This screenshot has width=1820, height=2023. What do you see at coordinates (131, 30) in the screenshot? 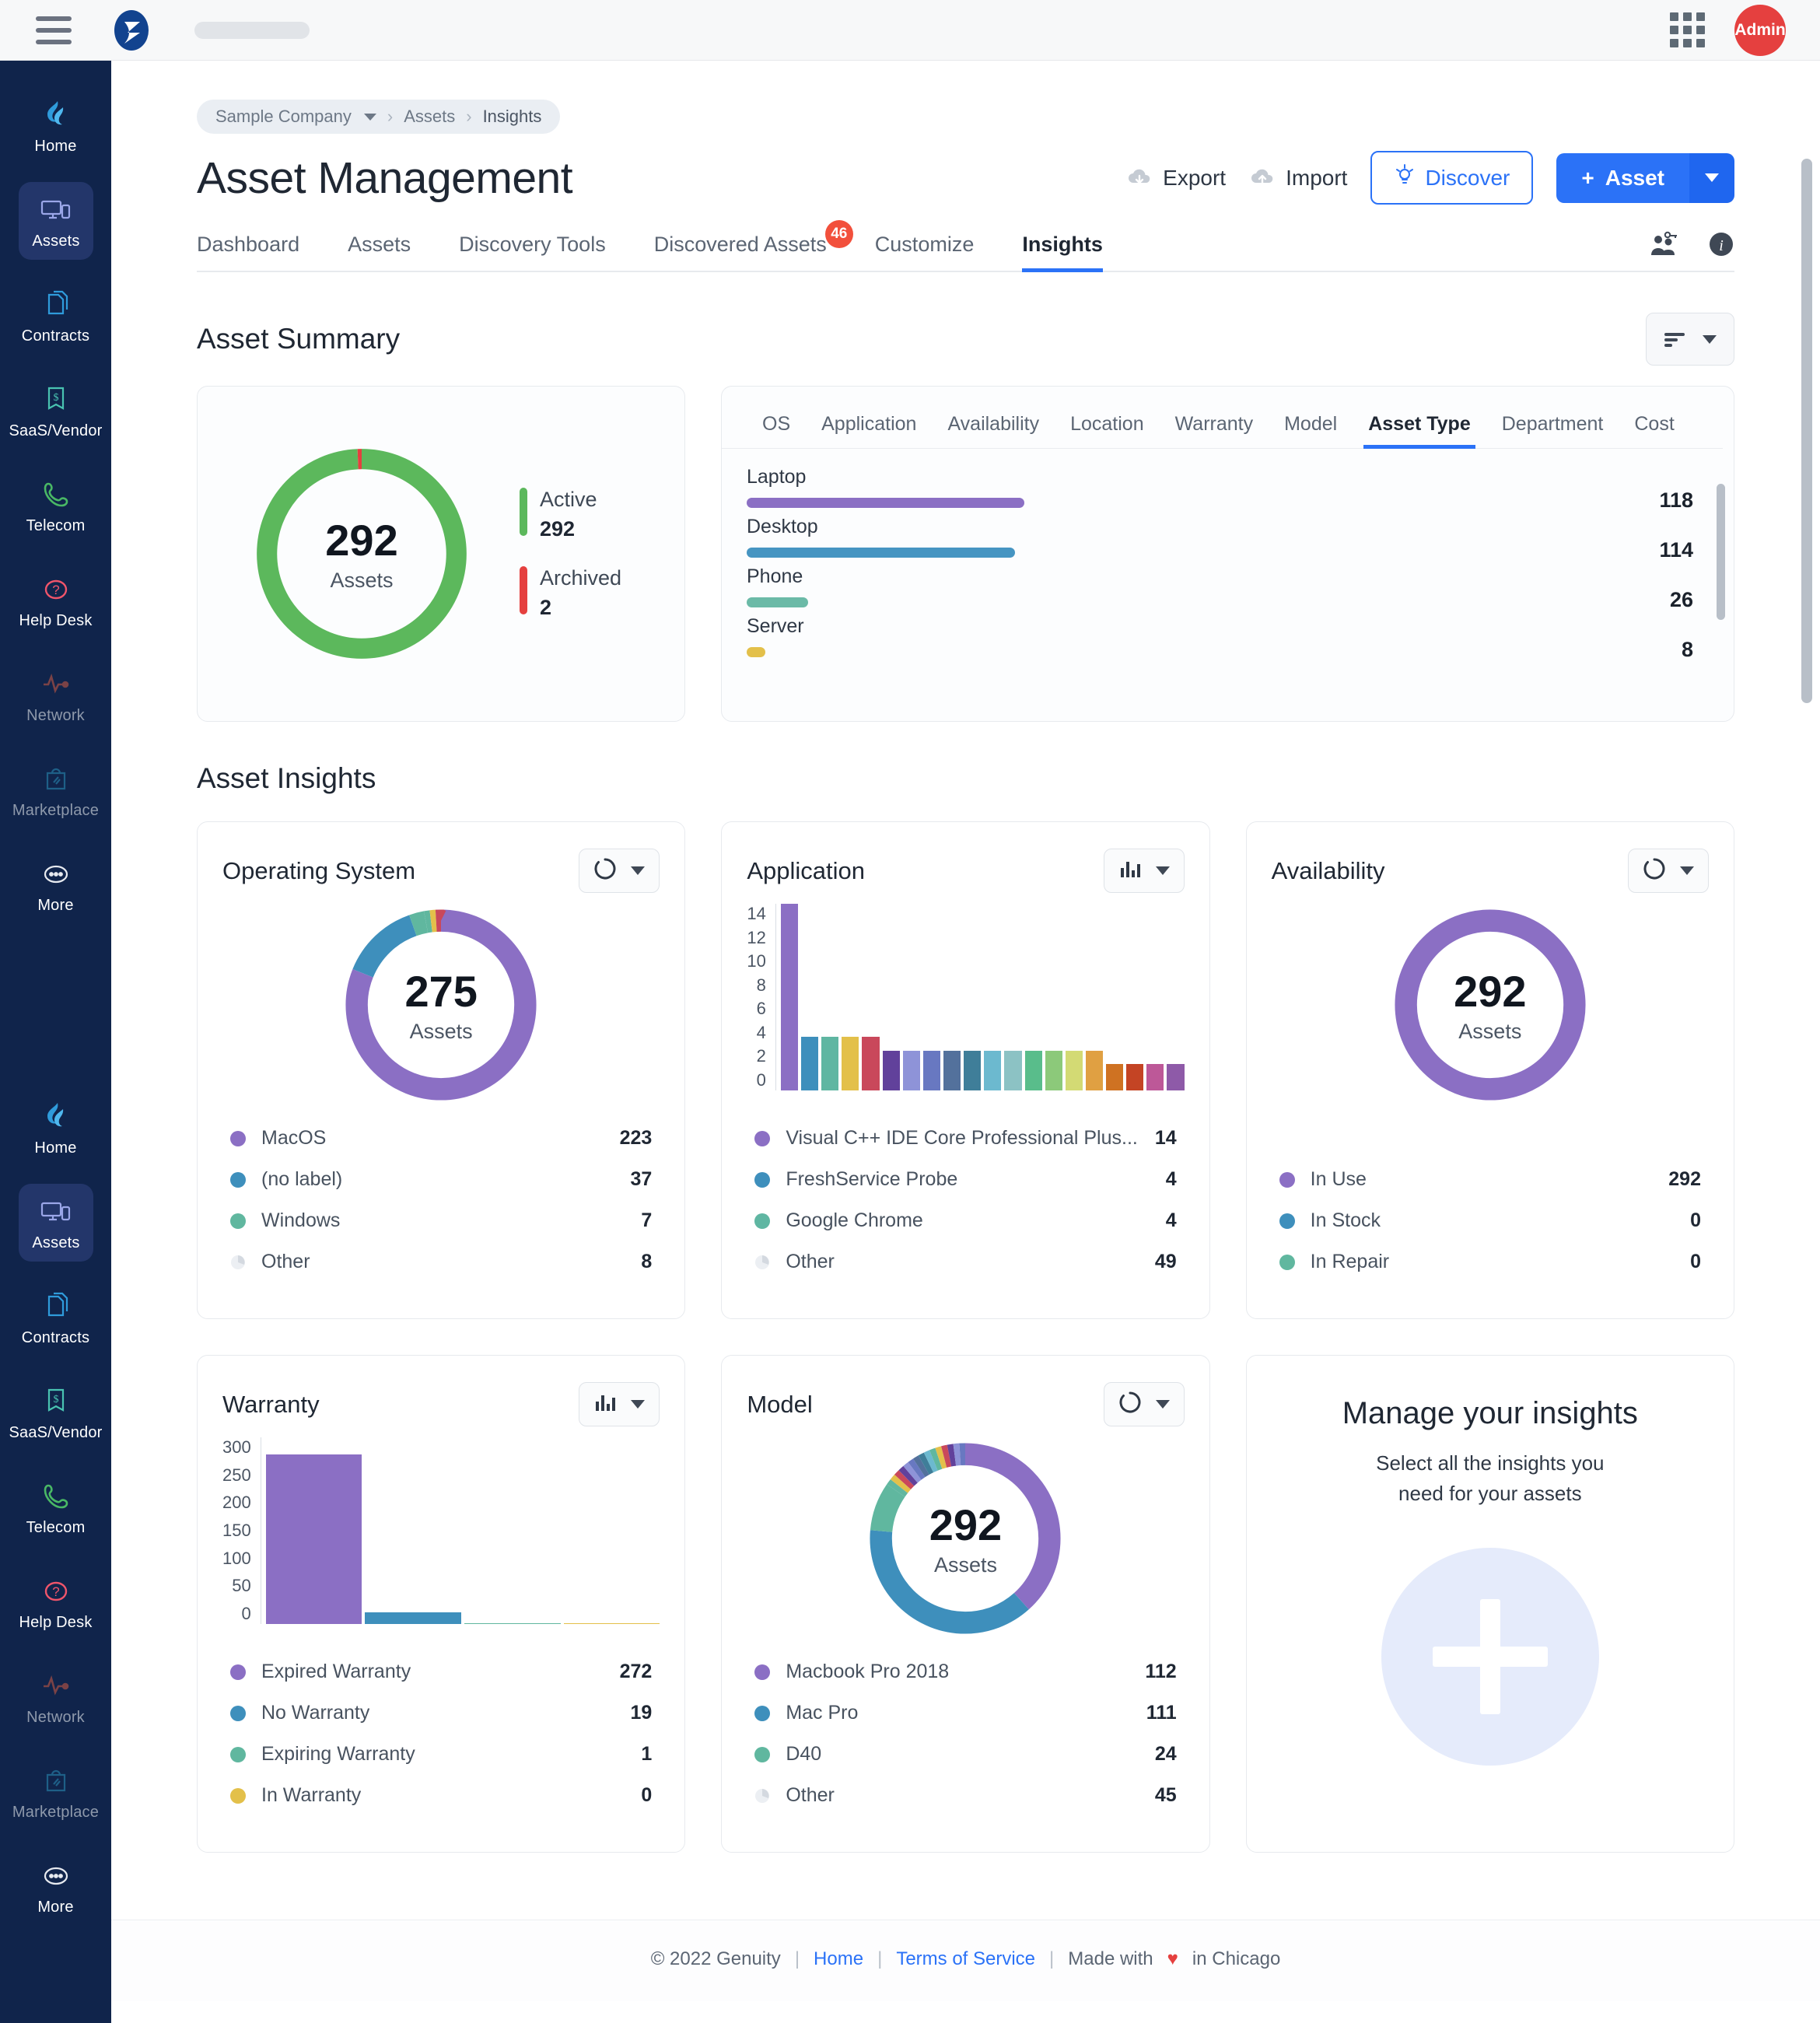
I see `genuity-logo` at bounding box center [131, 30].